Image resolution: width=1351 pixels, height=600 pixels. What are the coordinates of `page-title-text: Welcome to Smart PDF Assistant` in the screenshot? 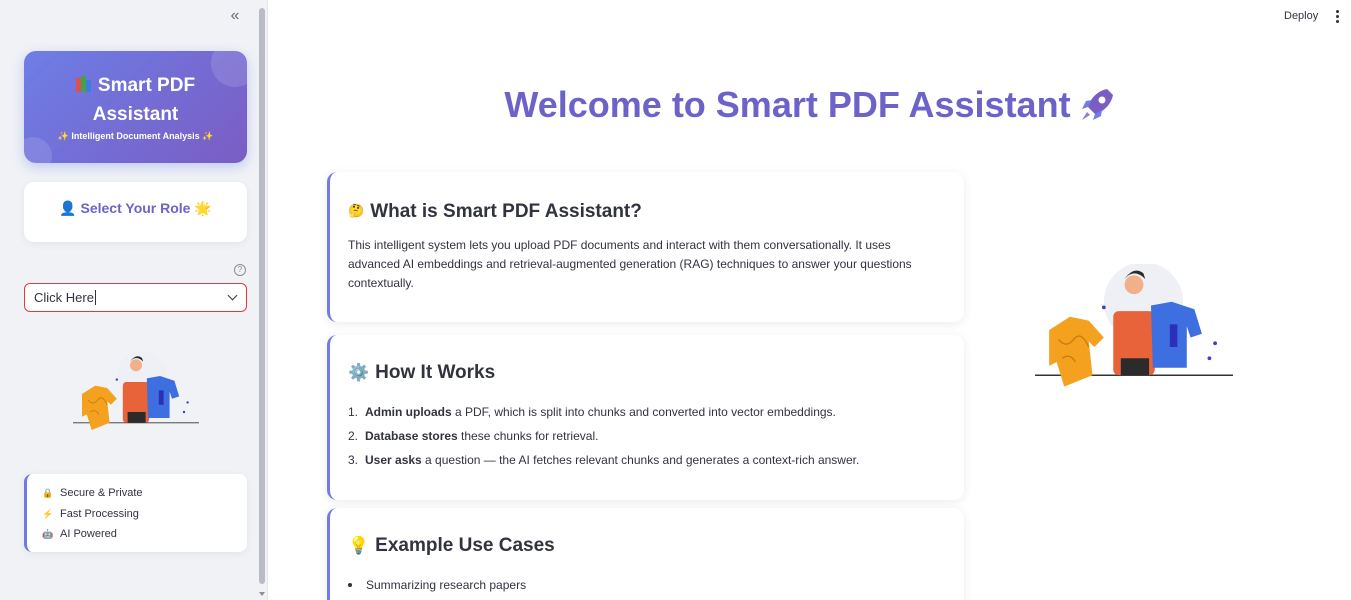 It's located at (787, 104).